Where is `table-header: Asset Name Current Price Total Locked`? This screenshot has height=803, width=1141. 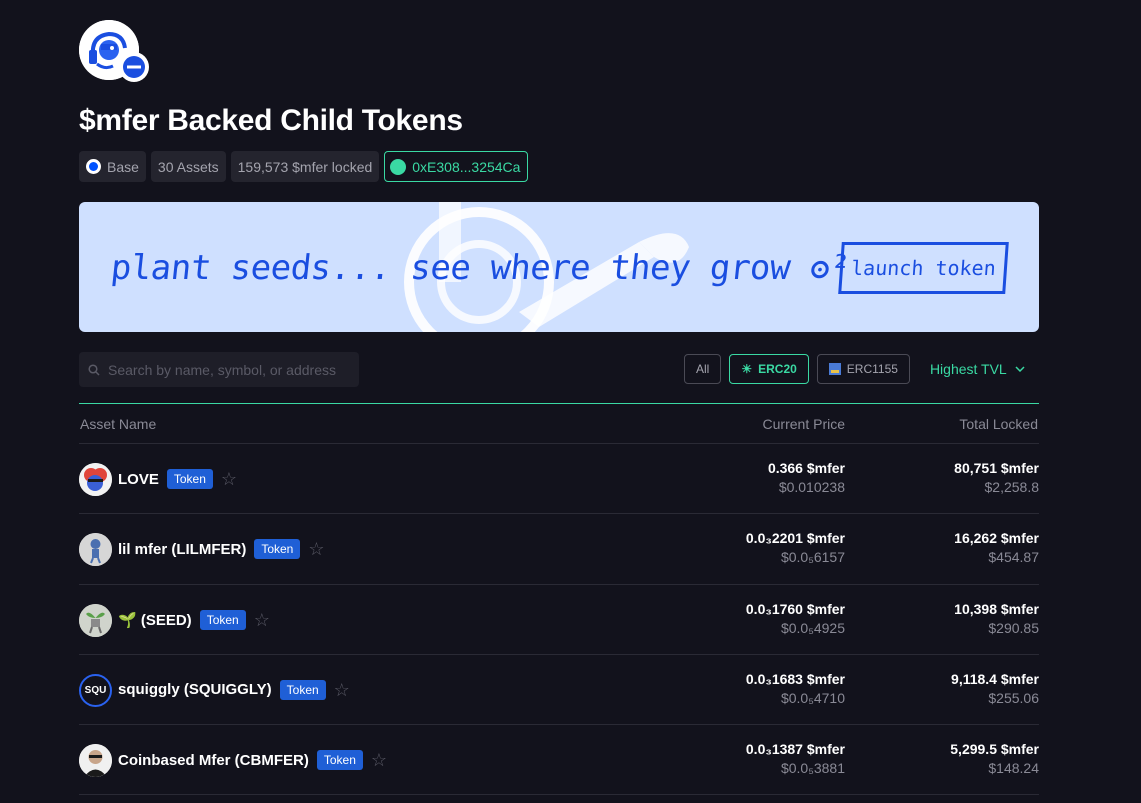
table-header: Asset Name Current Price Total Locked is located at coordinates (559, 424).